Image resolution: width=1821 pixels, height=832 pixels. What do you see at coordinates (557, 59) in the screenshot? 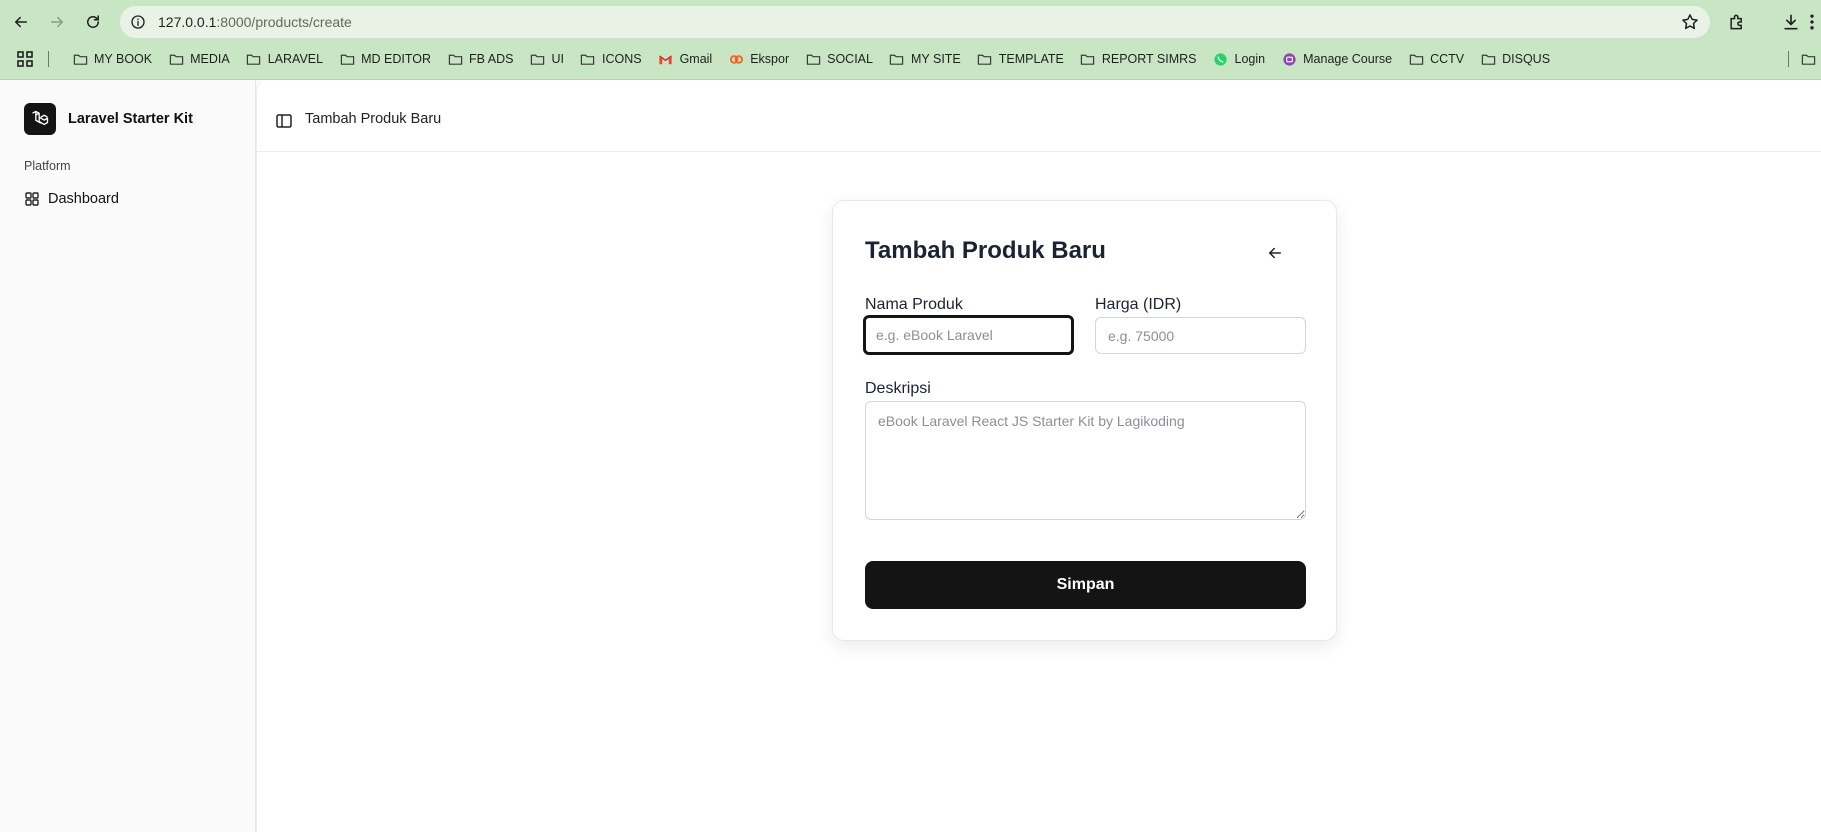
I see `bookmark-label: UI` at bounding box center [557, 59].